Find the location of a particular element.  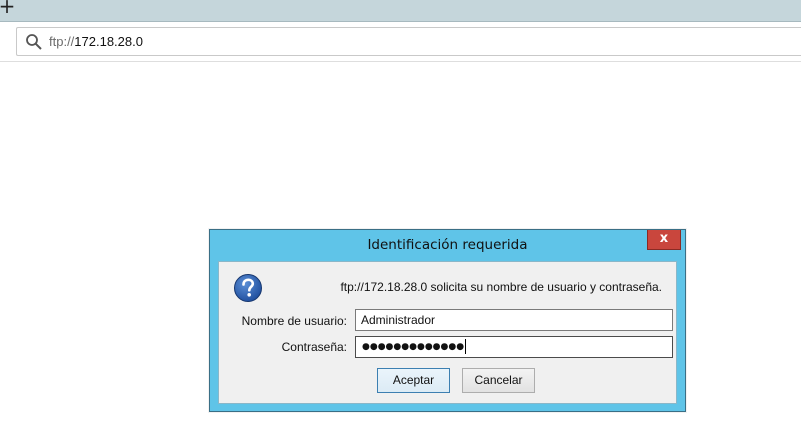

url-scheme: ftp:// is located at coordinates (62, 41).